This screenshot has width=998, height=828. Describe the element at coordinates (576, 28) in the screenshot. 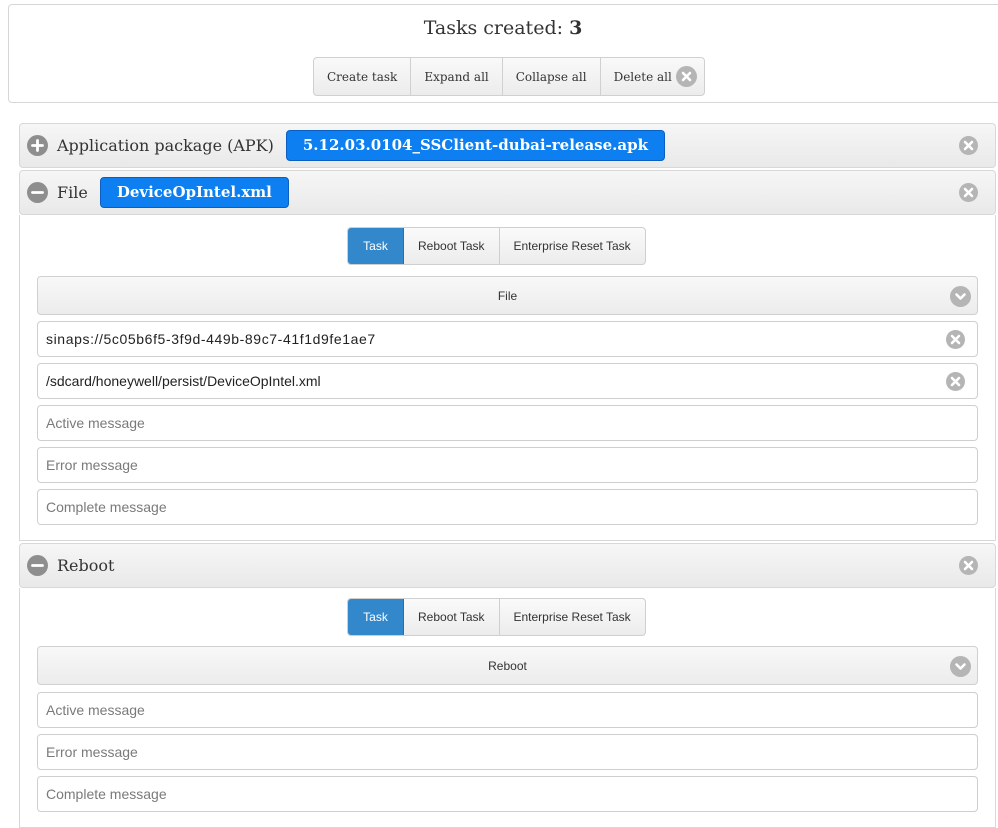

I see `tasks-created-count: 3` at that location.